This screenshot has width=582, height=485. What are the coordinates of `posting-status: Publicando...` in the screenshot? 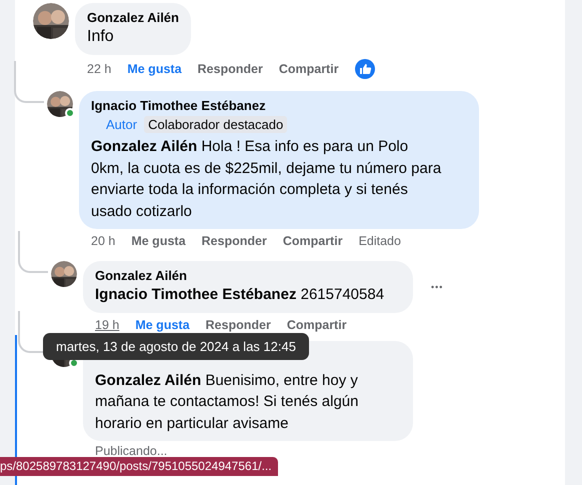 It's located at (131, 451).